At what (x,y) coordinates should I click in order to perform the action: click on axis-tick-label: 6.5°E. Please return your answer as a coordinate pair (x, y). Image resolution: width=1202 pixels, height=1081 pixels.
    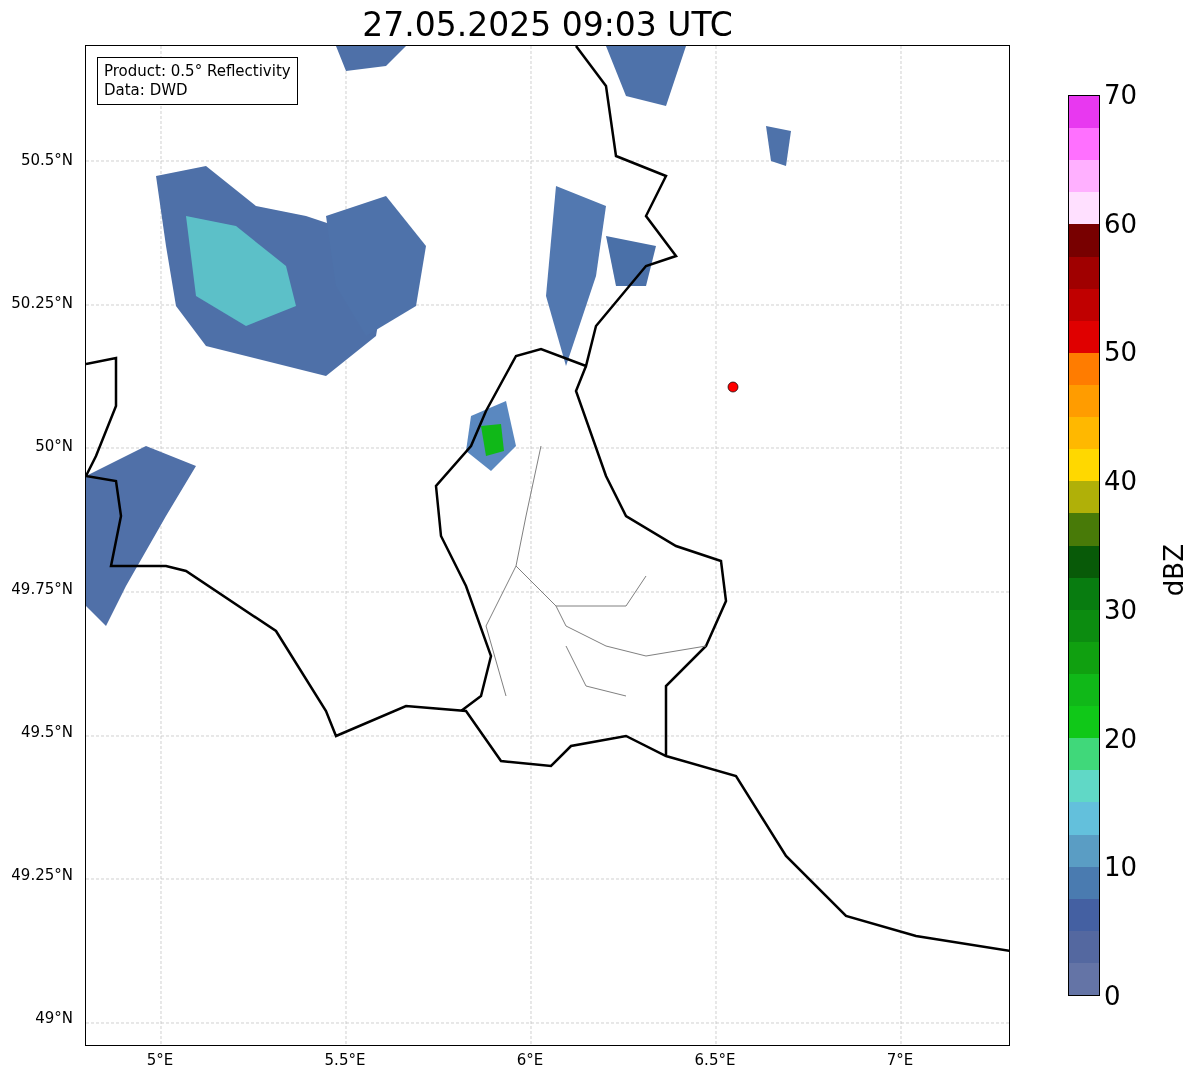
    Looking at the image, I should click on (715, 1060).